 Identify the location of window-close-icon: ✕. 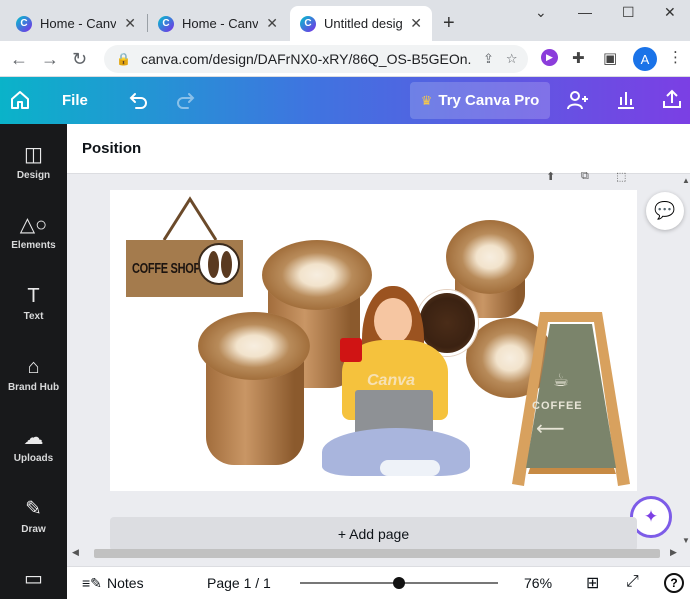
(670, 12).